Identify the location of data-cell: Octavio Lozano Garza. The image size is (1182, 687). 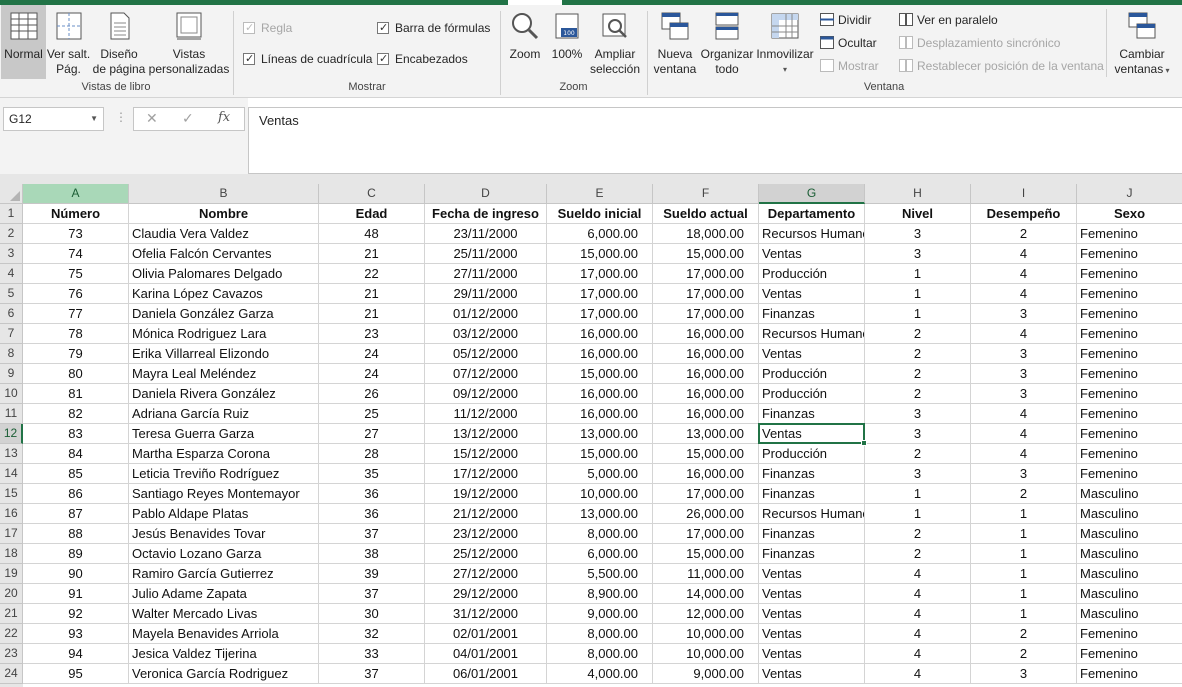
(224, 554).